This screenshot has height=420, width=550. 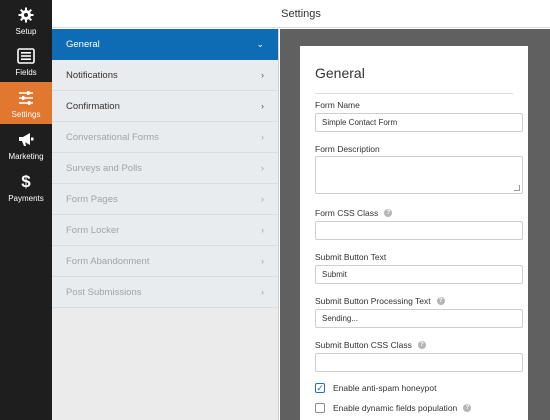 I want to click on rail-item-settings: Settings, so click(x=26, y=103).